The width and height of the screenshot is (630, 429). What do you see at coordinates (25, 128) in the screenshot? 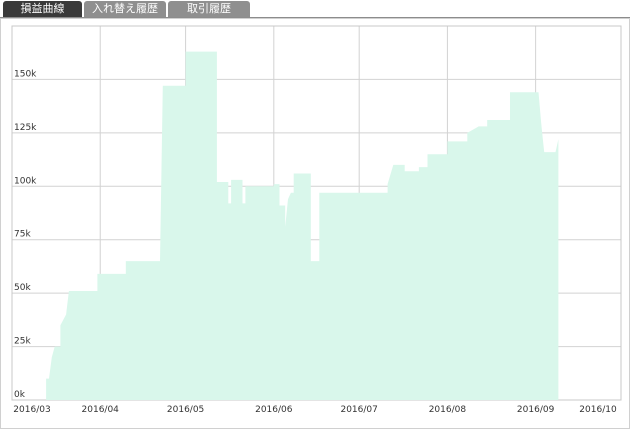
I see `y-tick-label: 125k` at bounding box center [25, 128].